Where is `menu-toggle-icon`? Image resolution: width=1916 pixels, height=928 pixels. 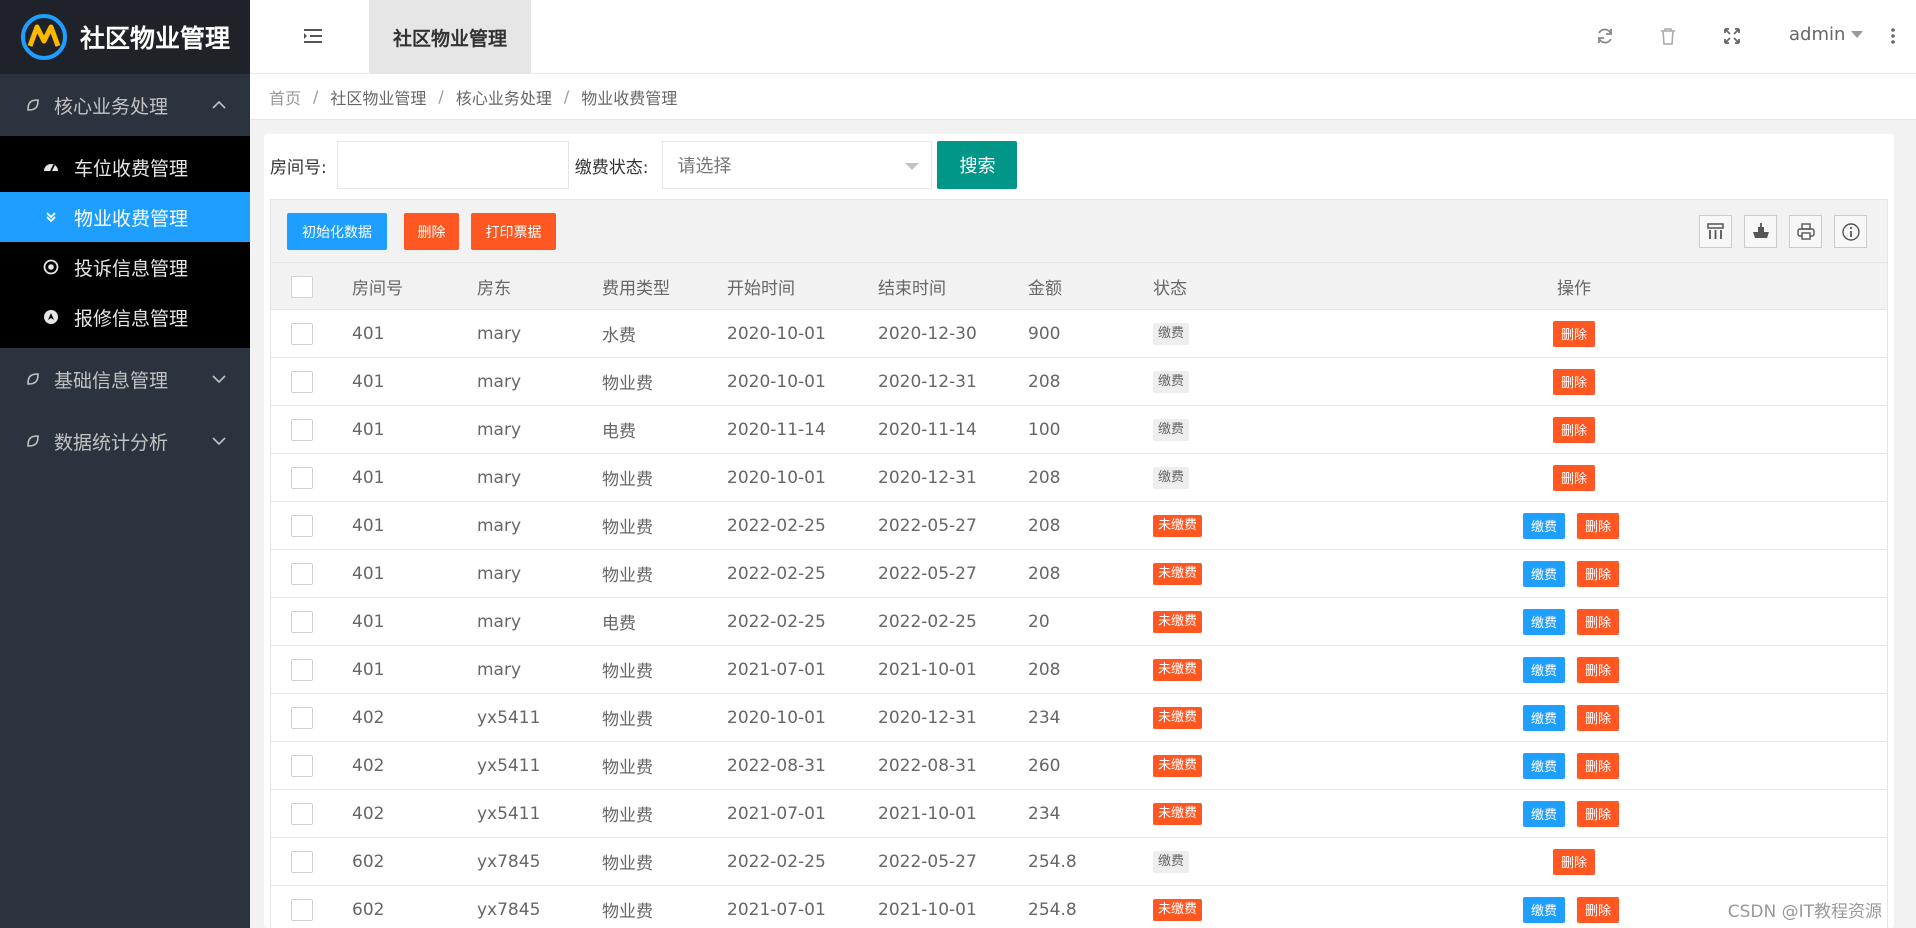 menu-toggle-icon is located at coordinates (314, 37).